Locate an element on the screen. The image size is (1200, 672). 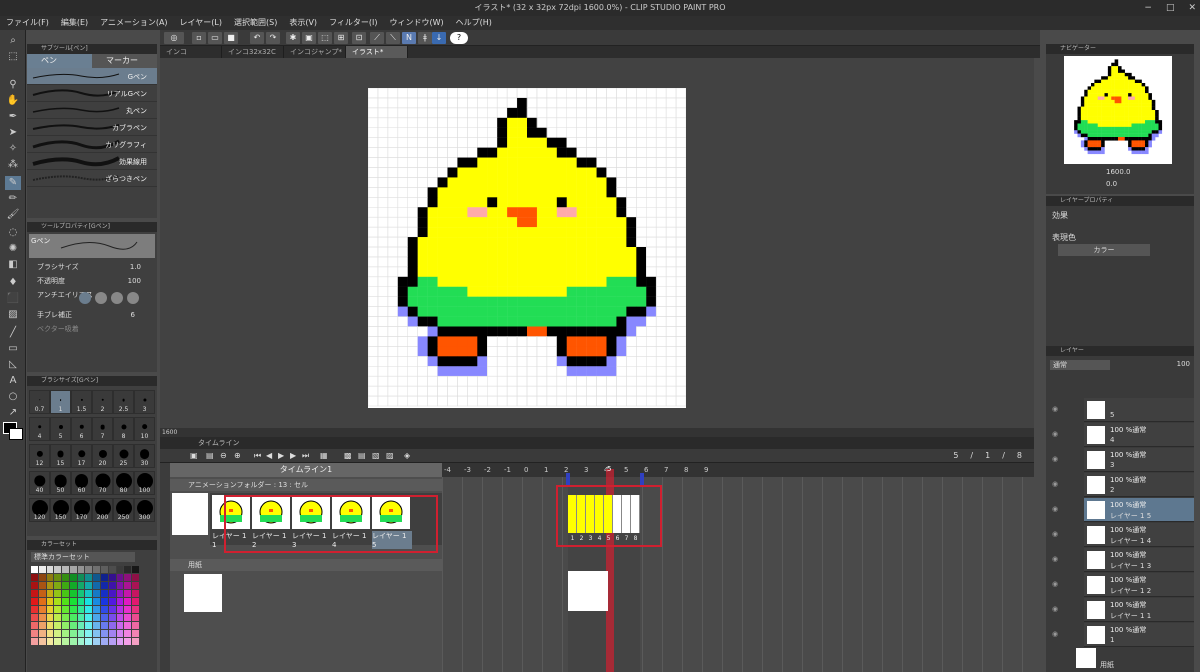
blend-mode-select: 通常 is located at coordinates (1080, 365).